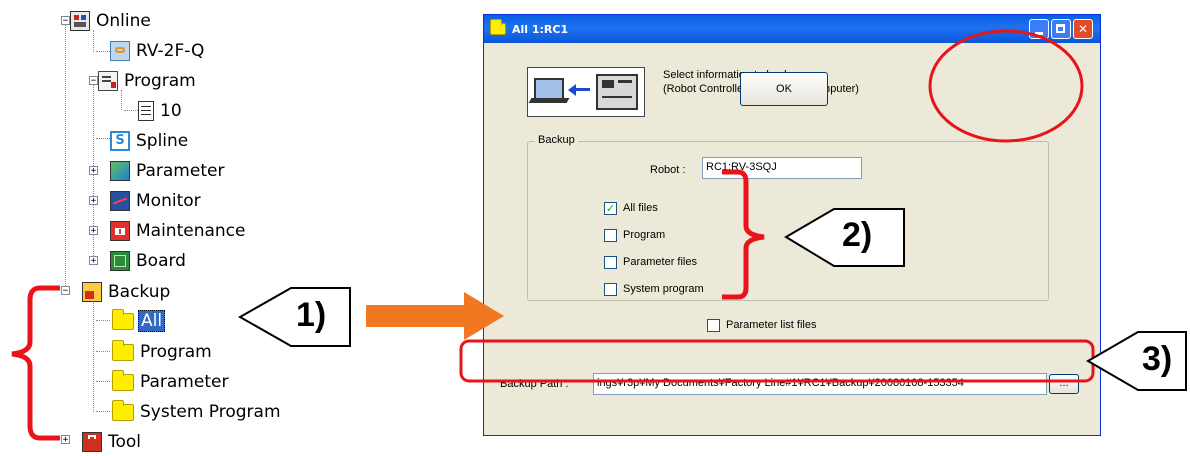 The width and height of the screenshot is (1190, 456). I want to click on tool-icon, so click(92, 442).